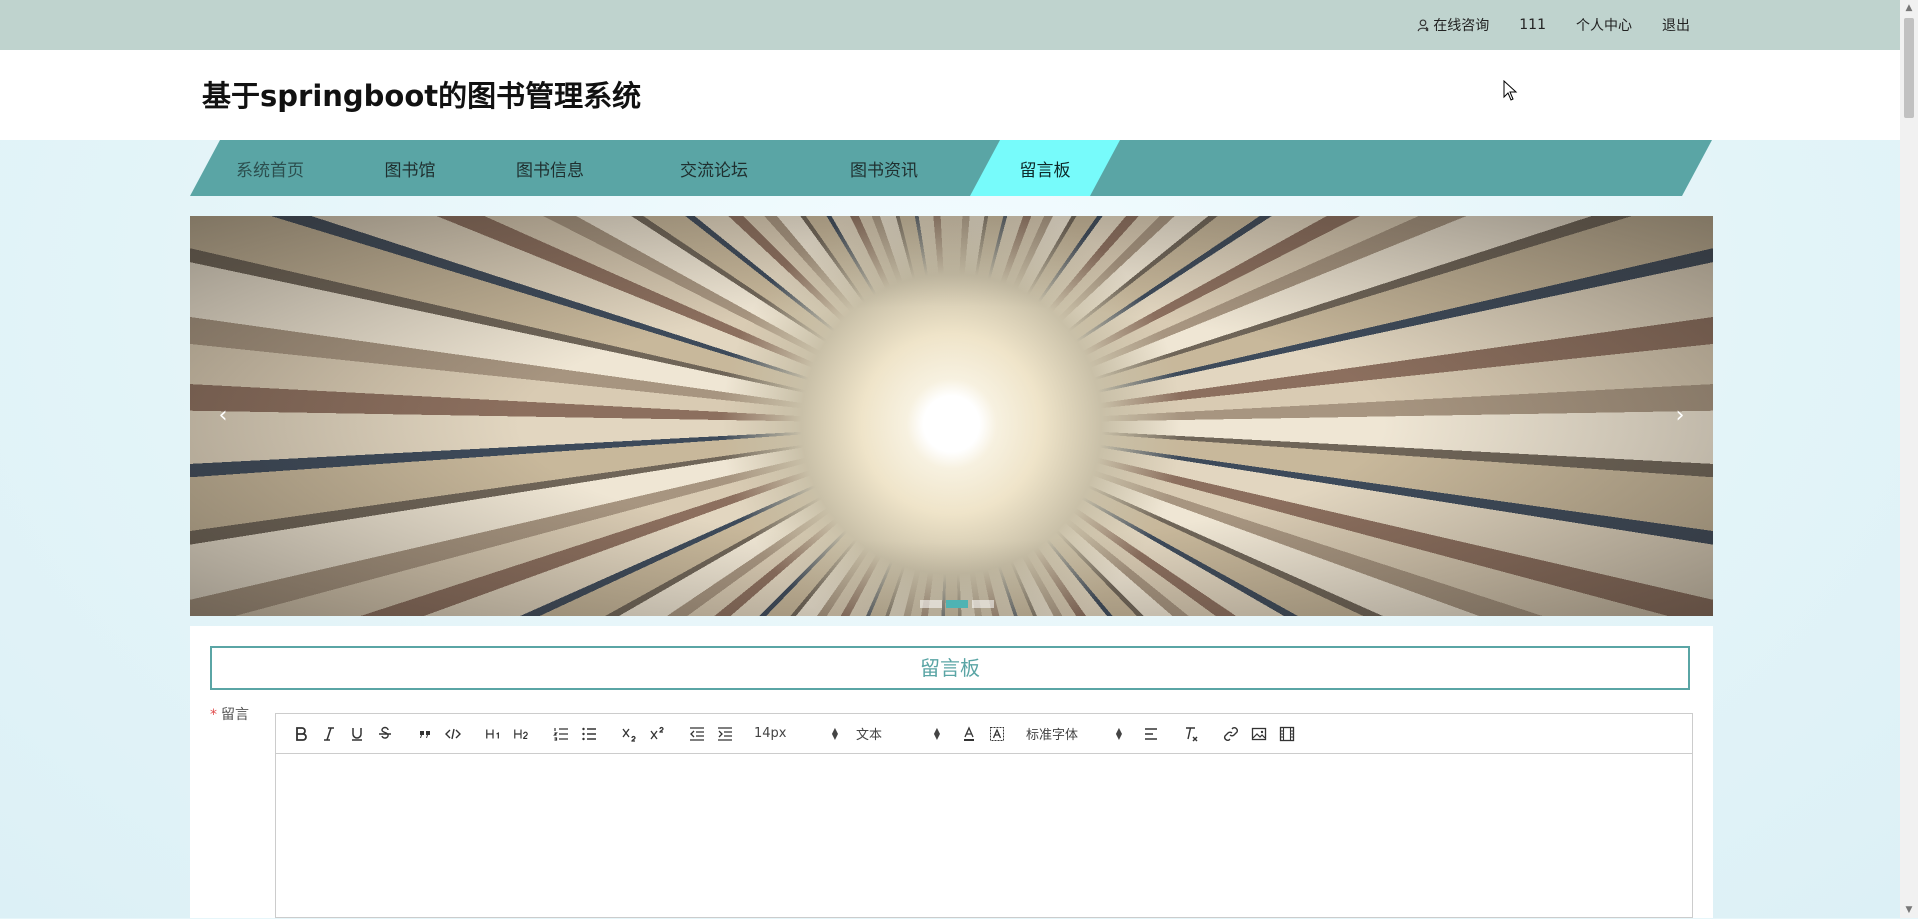 This screenshot has height=919, width=1918. Describe the element at coordinates (1680, 416) in the screenshot. I see `carousel-next-button: ›` at that location.